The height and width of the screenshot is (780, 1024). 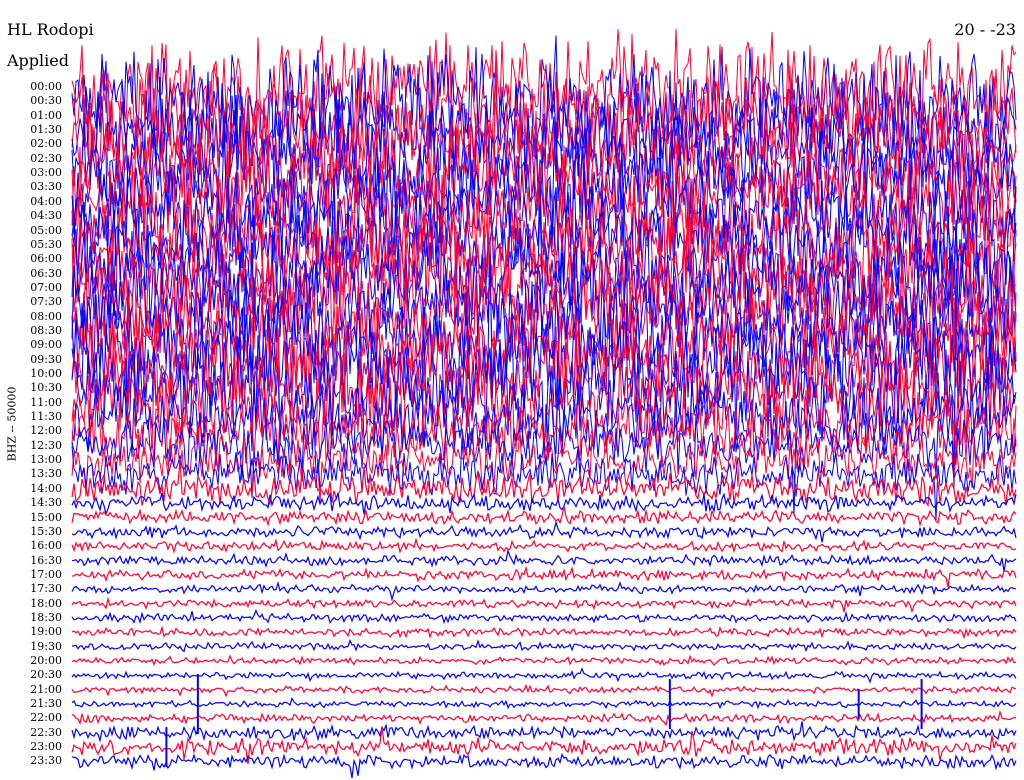 What do you see at coordinates (544, 660) in the screenshot?
I see `trace-row-2000` at bounding box center [544, 660].